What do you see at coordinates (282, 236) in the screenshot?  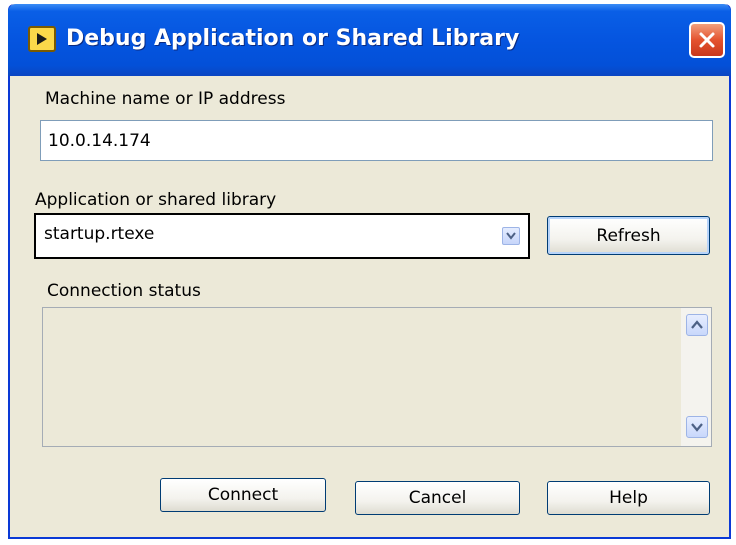 I see `application-dropdown: startup.rtexe` at bounding box center [282, 236].